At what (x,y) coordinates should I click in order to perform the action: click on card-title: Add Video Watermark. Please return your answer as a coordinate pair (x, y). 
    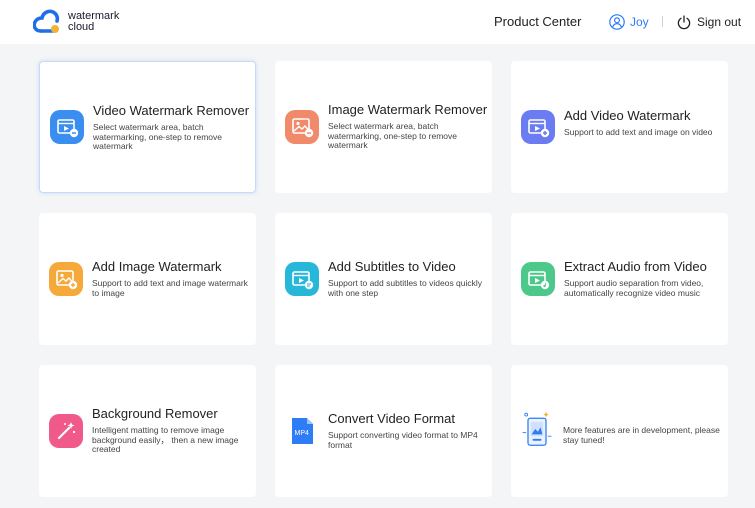
    Looking at the image, I should click on (627, 115).